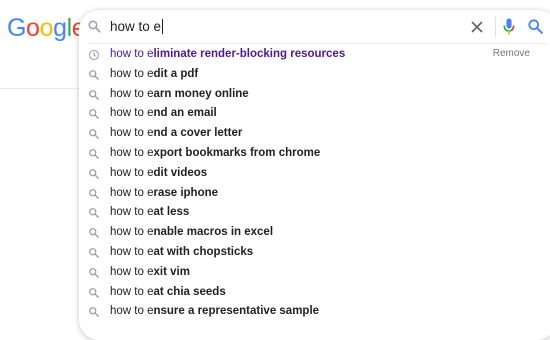 The image size is (550, 340). What do you see at coordinates (314, 212) in the screenshot?
I see `suggestion-item: how to eat less` at bounding box center [314, 212].